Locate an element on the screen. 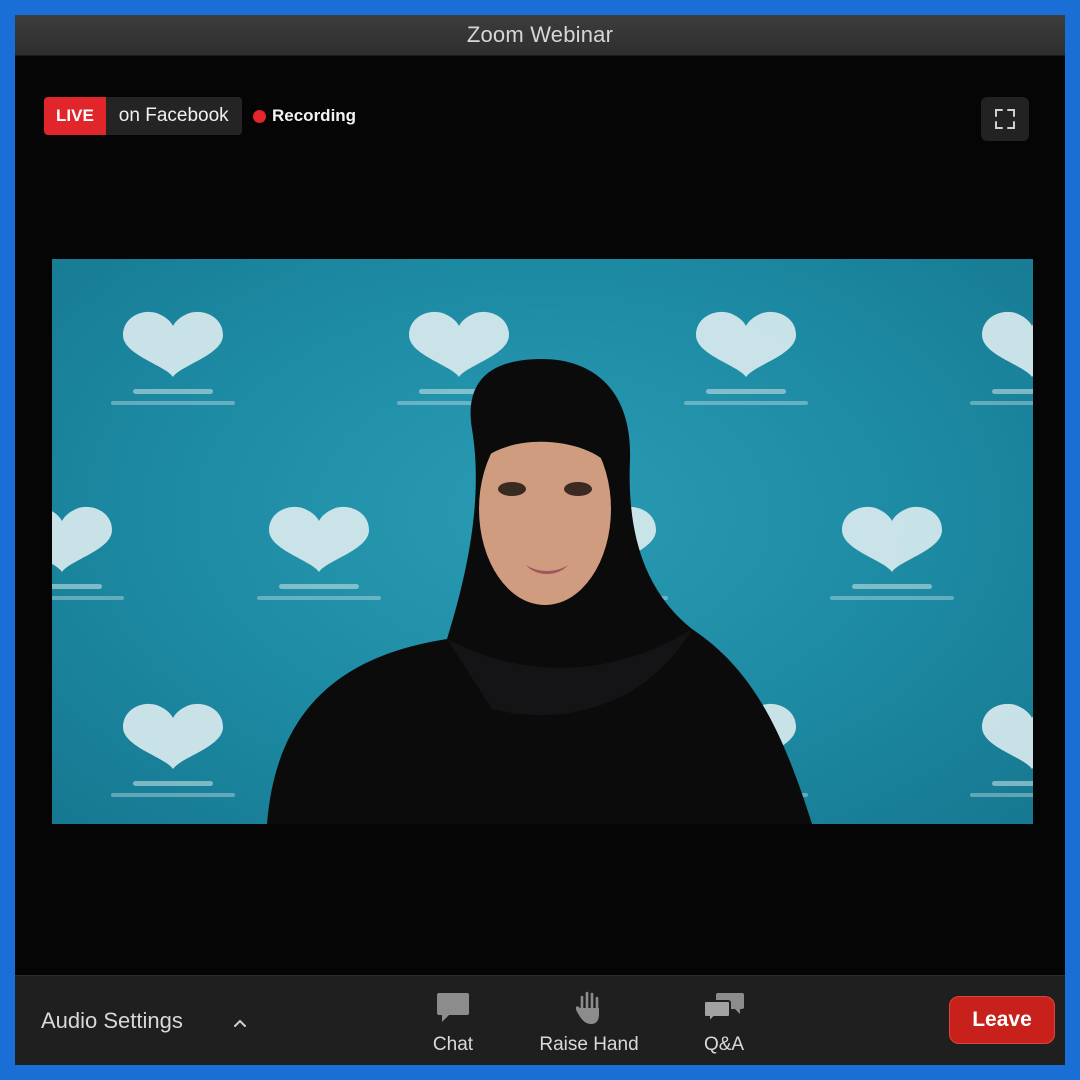 The width and height of the screenshot is (1080, 1080). live-tag: LIVE is located at coordinates (75, 116).